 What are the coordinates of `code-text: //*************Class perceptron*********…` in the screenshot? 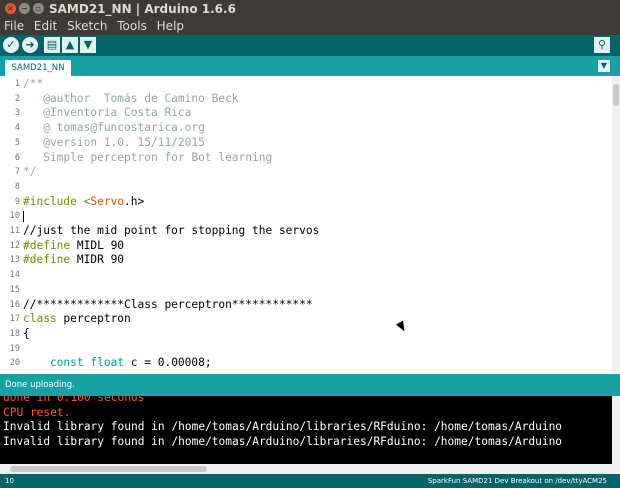 It's located at (168, 305).